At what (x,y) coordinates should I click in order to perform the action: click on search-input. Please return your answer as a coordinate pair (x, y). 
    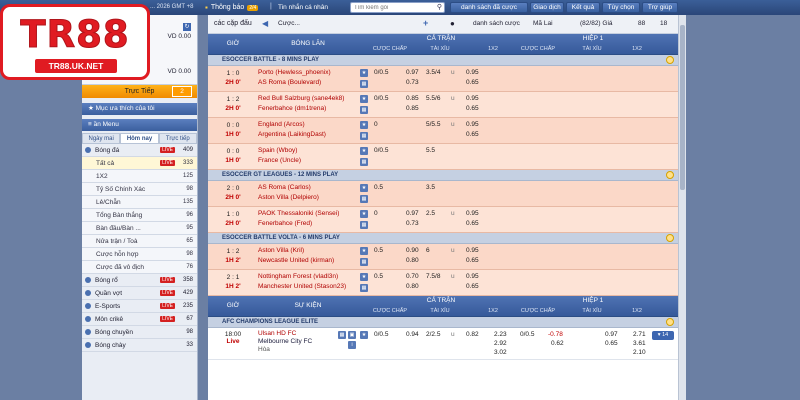
    Looking at the image, I should click on (391, 7).